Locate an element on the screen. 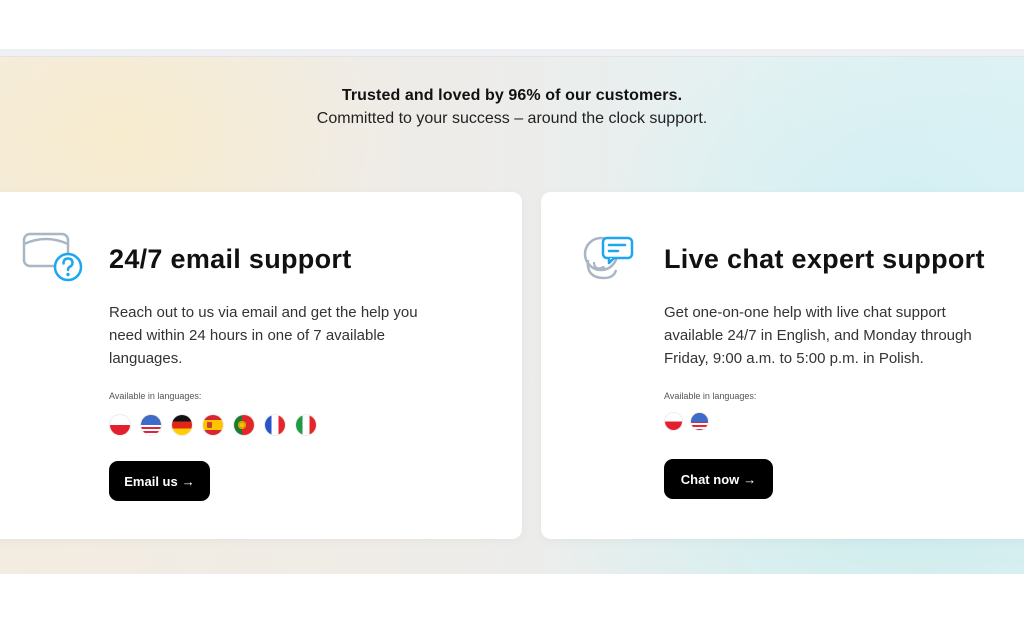 Image resolution: width=1024 pixels, height=624 pixels. email-language-flags is located at coordinates (213, 425).